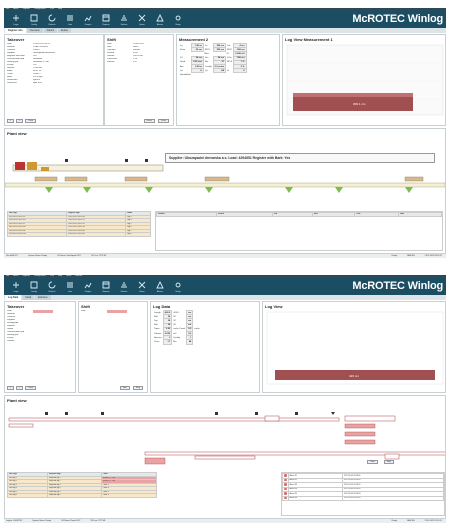 This screenshot has width=450, height=528. I want to click on logdata-label: Bin, so click(175, 341).